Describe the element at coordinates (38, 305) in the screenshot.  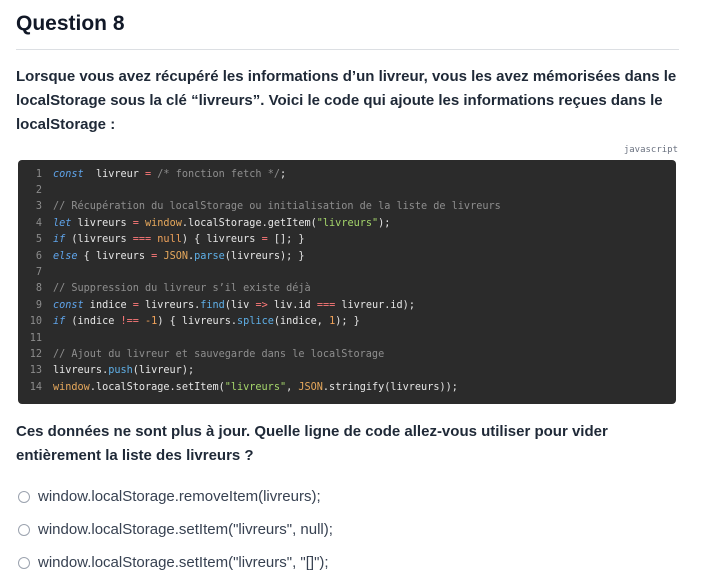
I see `line-number: 9` at that location.